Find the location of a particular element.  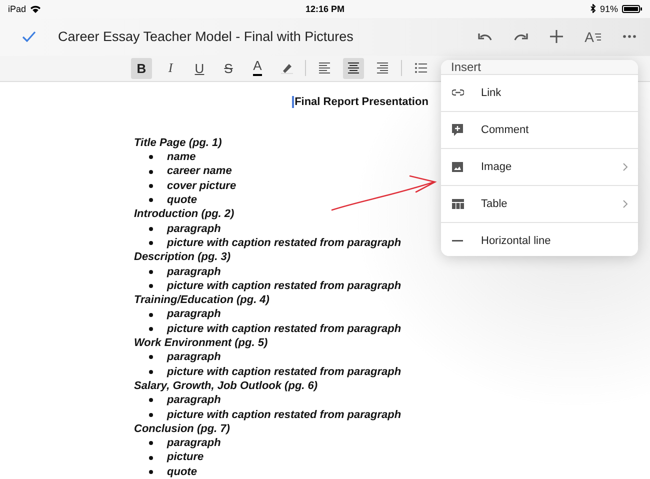

align-center-button is located at coordinates (353, 68).